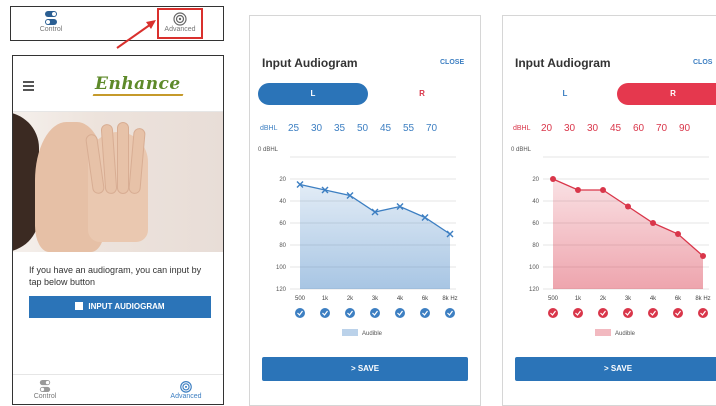 The width and height of the screenshot is (716, 406). Describe the element at coordinates (45, 396) in the screenshot. I see `bottom-nav-control-label: Control` at that location.